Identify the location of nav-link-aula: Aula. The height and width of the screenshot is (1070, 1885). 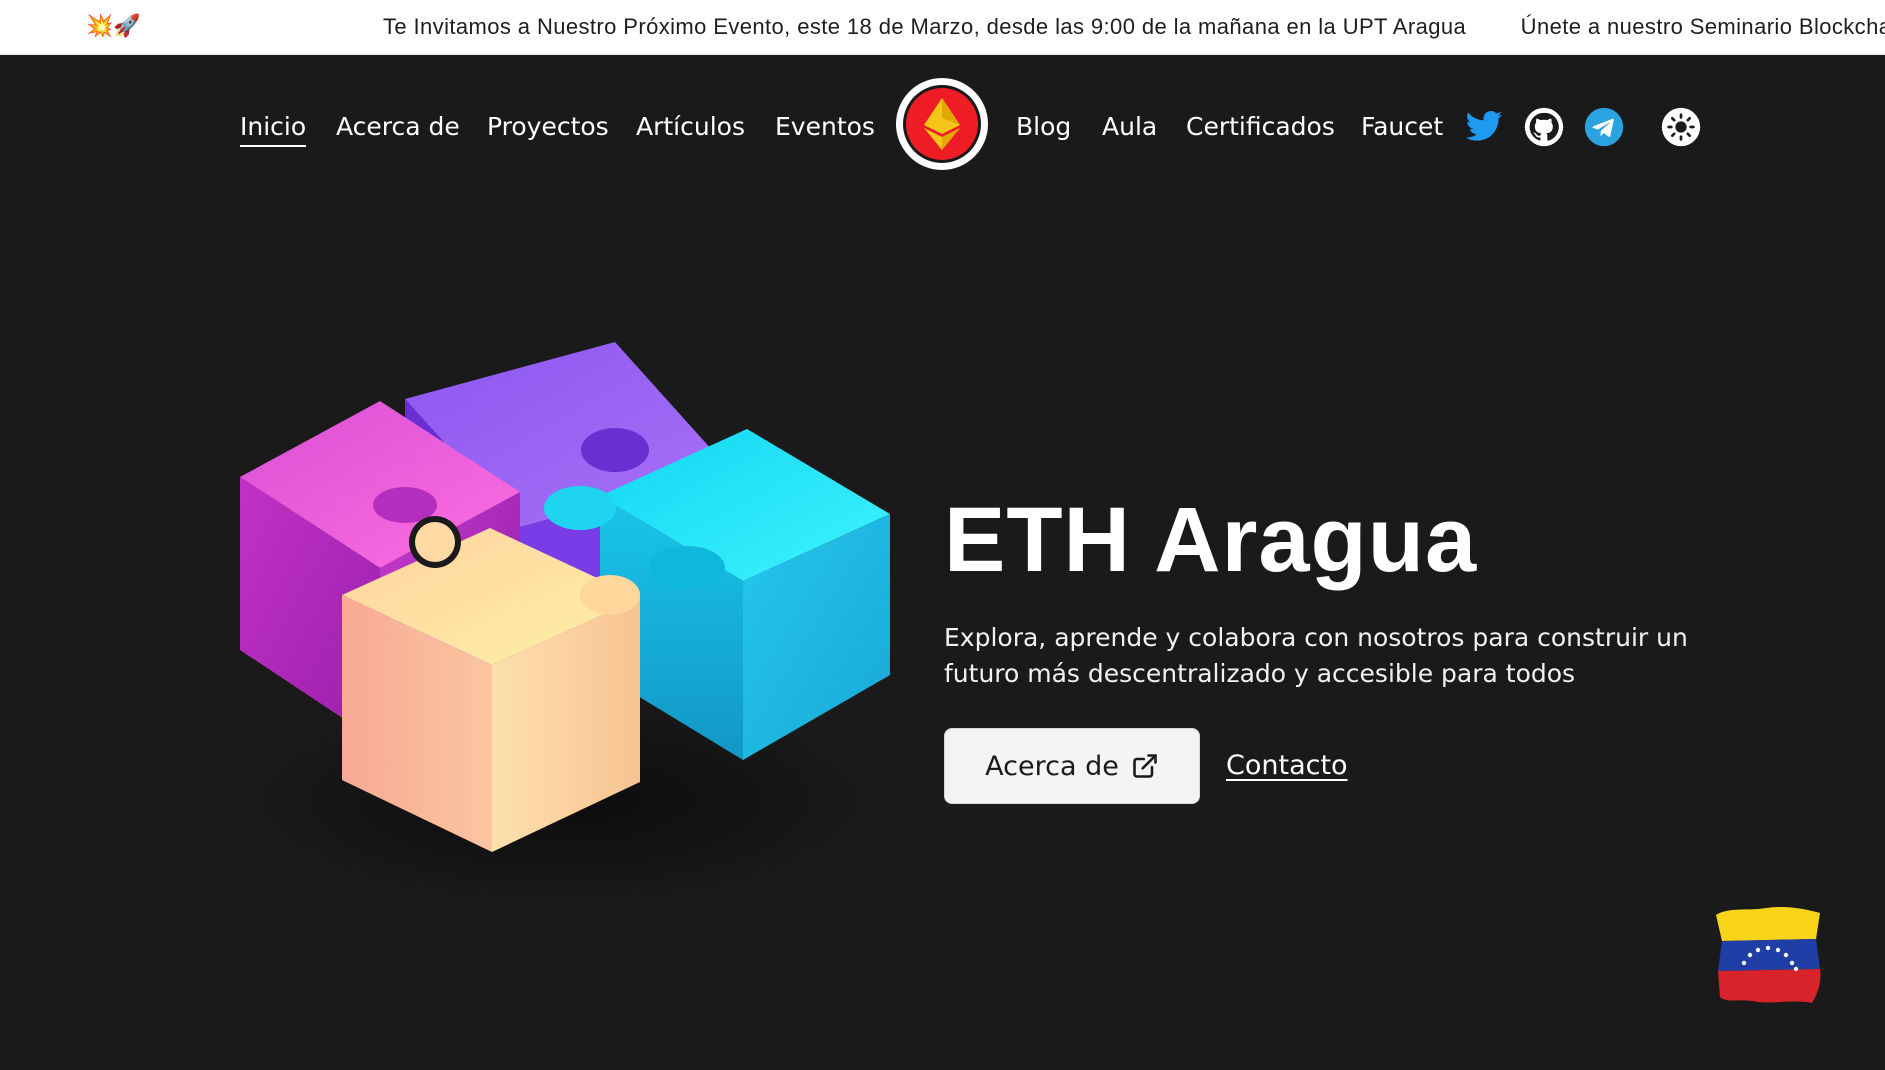
(1129, 127).